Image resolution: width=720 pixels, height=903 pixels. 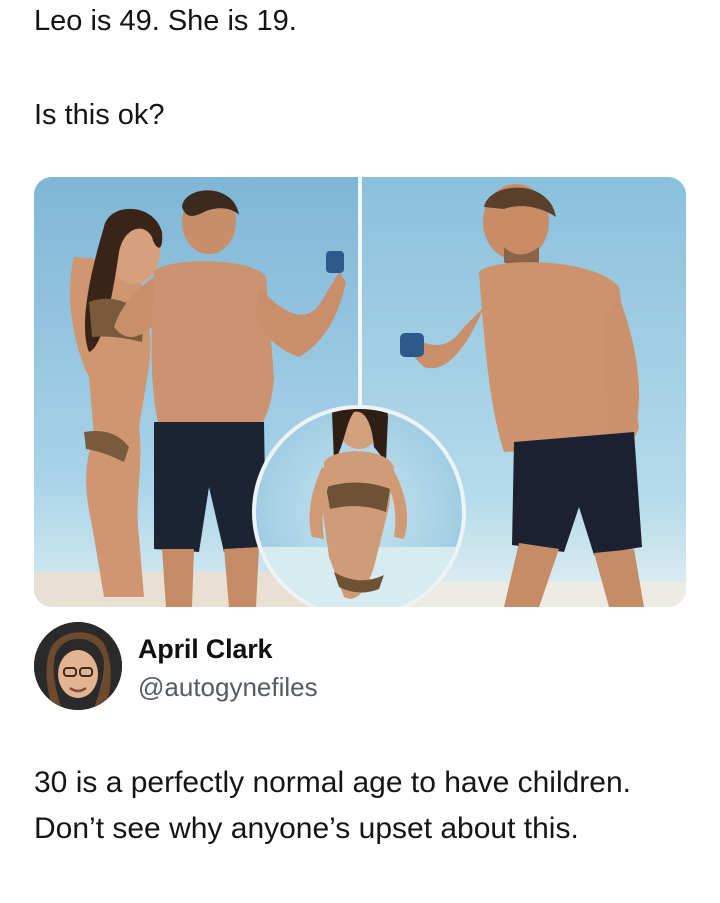 I want to click on author-block: April Clark @autogynefiles, so click(x=360, y=667).